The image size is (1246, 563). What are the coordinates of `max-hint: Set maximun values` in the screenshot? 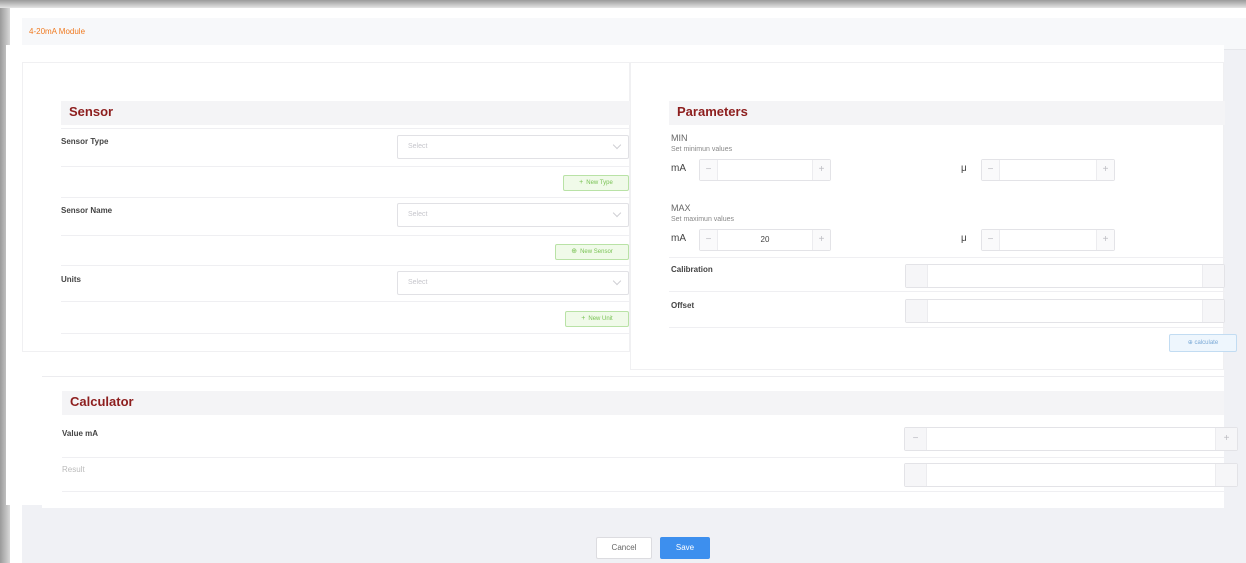 It's located at (703, 219).